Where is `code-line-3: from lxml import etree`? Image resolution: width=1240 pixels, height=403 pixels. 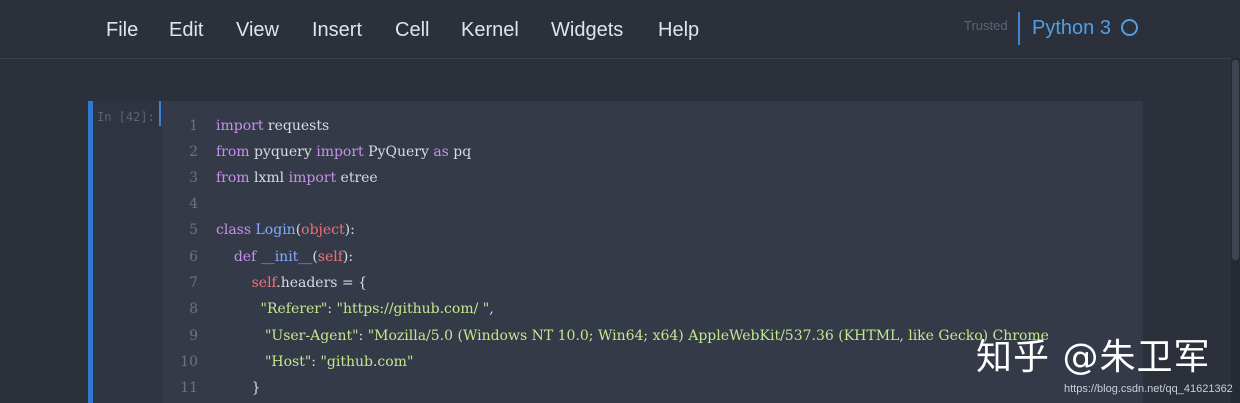
code-line-3: from lxml import etree is located at coordinates (297, 178).